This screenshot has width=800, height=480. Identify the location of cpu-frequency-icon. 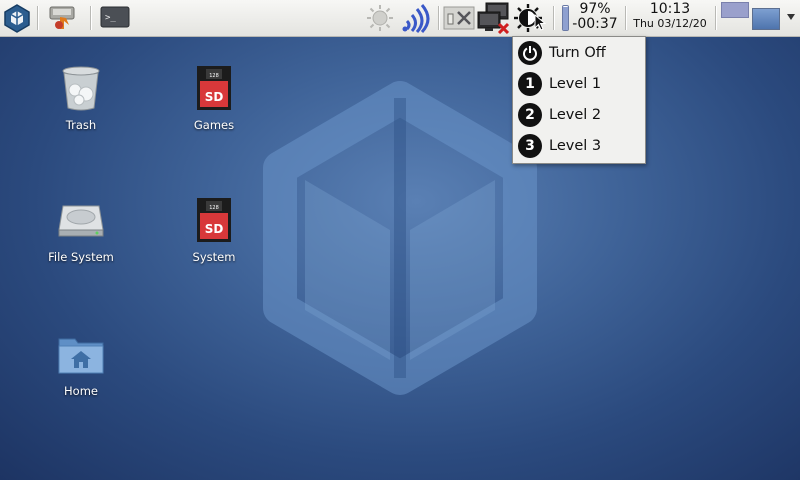
(459, 18).